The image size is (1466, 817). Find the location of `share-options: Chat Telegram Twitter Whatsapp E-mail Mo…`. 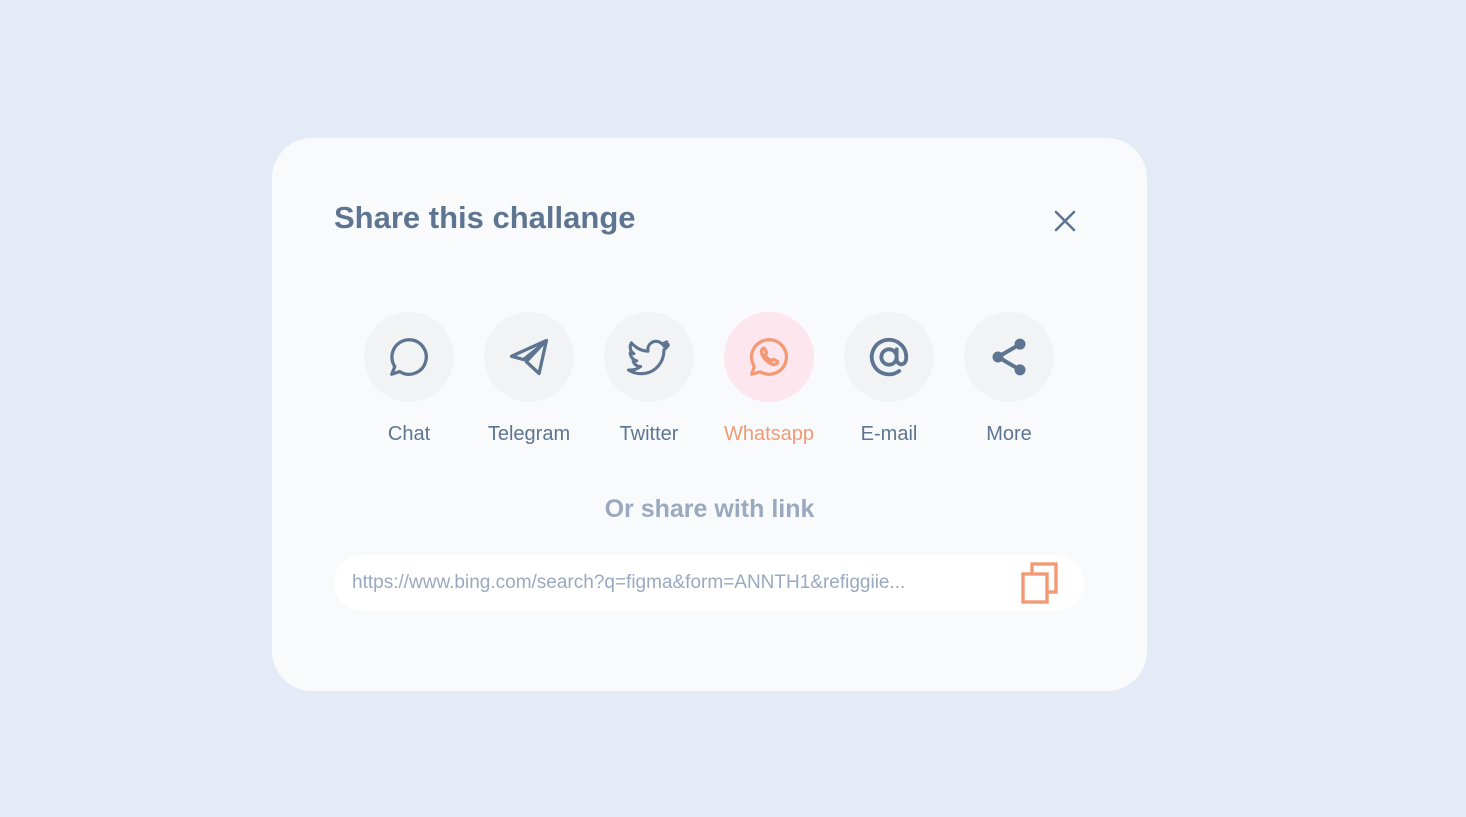

share-options: Chat Telegram Twitter Whatsapp E-mail Mo… is located at coordinates (709, 379).